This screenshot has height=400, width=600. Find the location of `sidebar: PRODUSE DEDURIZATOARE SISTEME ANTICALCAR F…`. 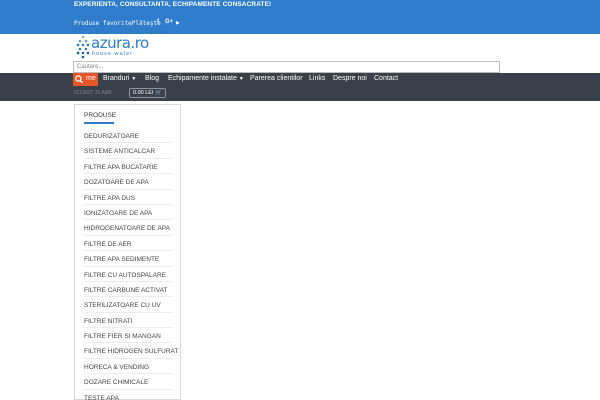

sidebar: PRODUSE DEDURIZATOARE SISTEME ANTICALCAR F… is located at coordinates (127, 252).